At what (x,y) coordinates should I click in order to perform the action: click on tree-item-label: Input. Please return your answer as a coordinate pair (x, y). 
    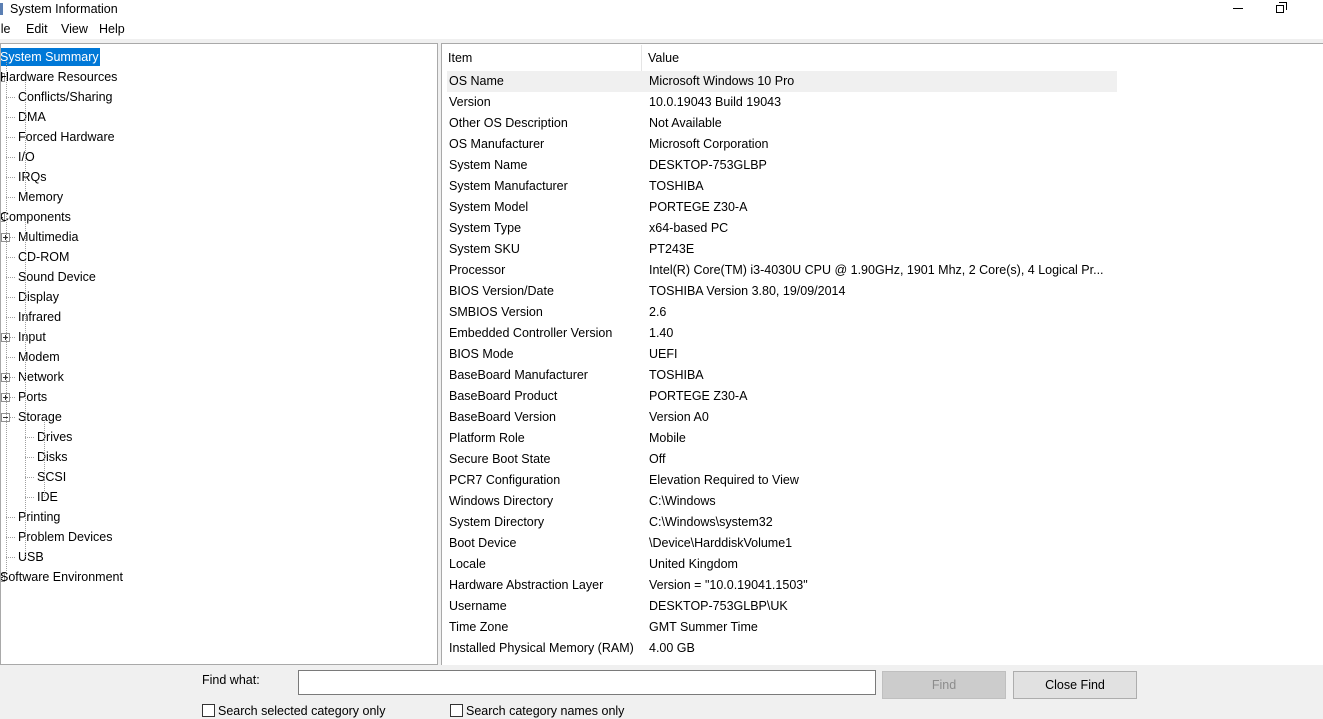
    Looking at the image, I should click on (32, 337).